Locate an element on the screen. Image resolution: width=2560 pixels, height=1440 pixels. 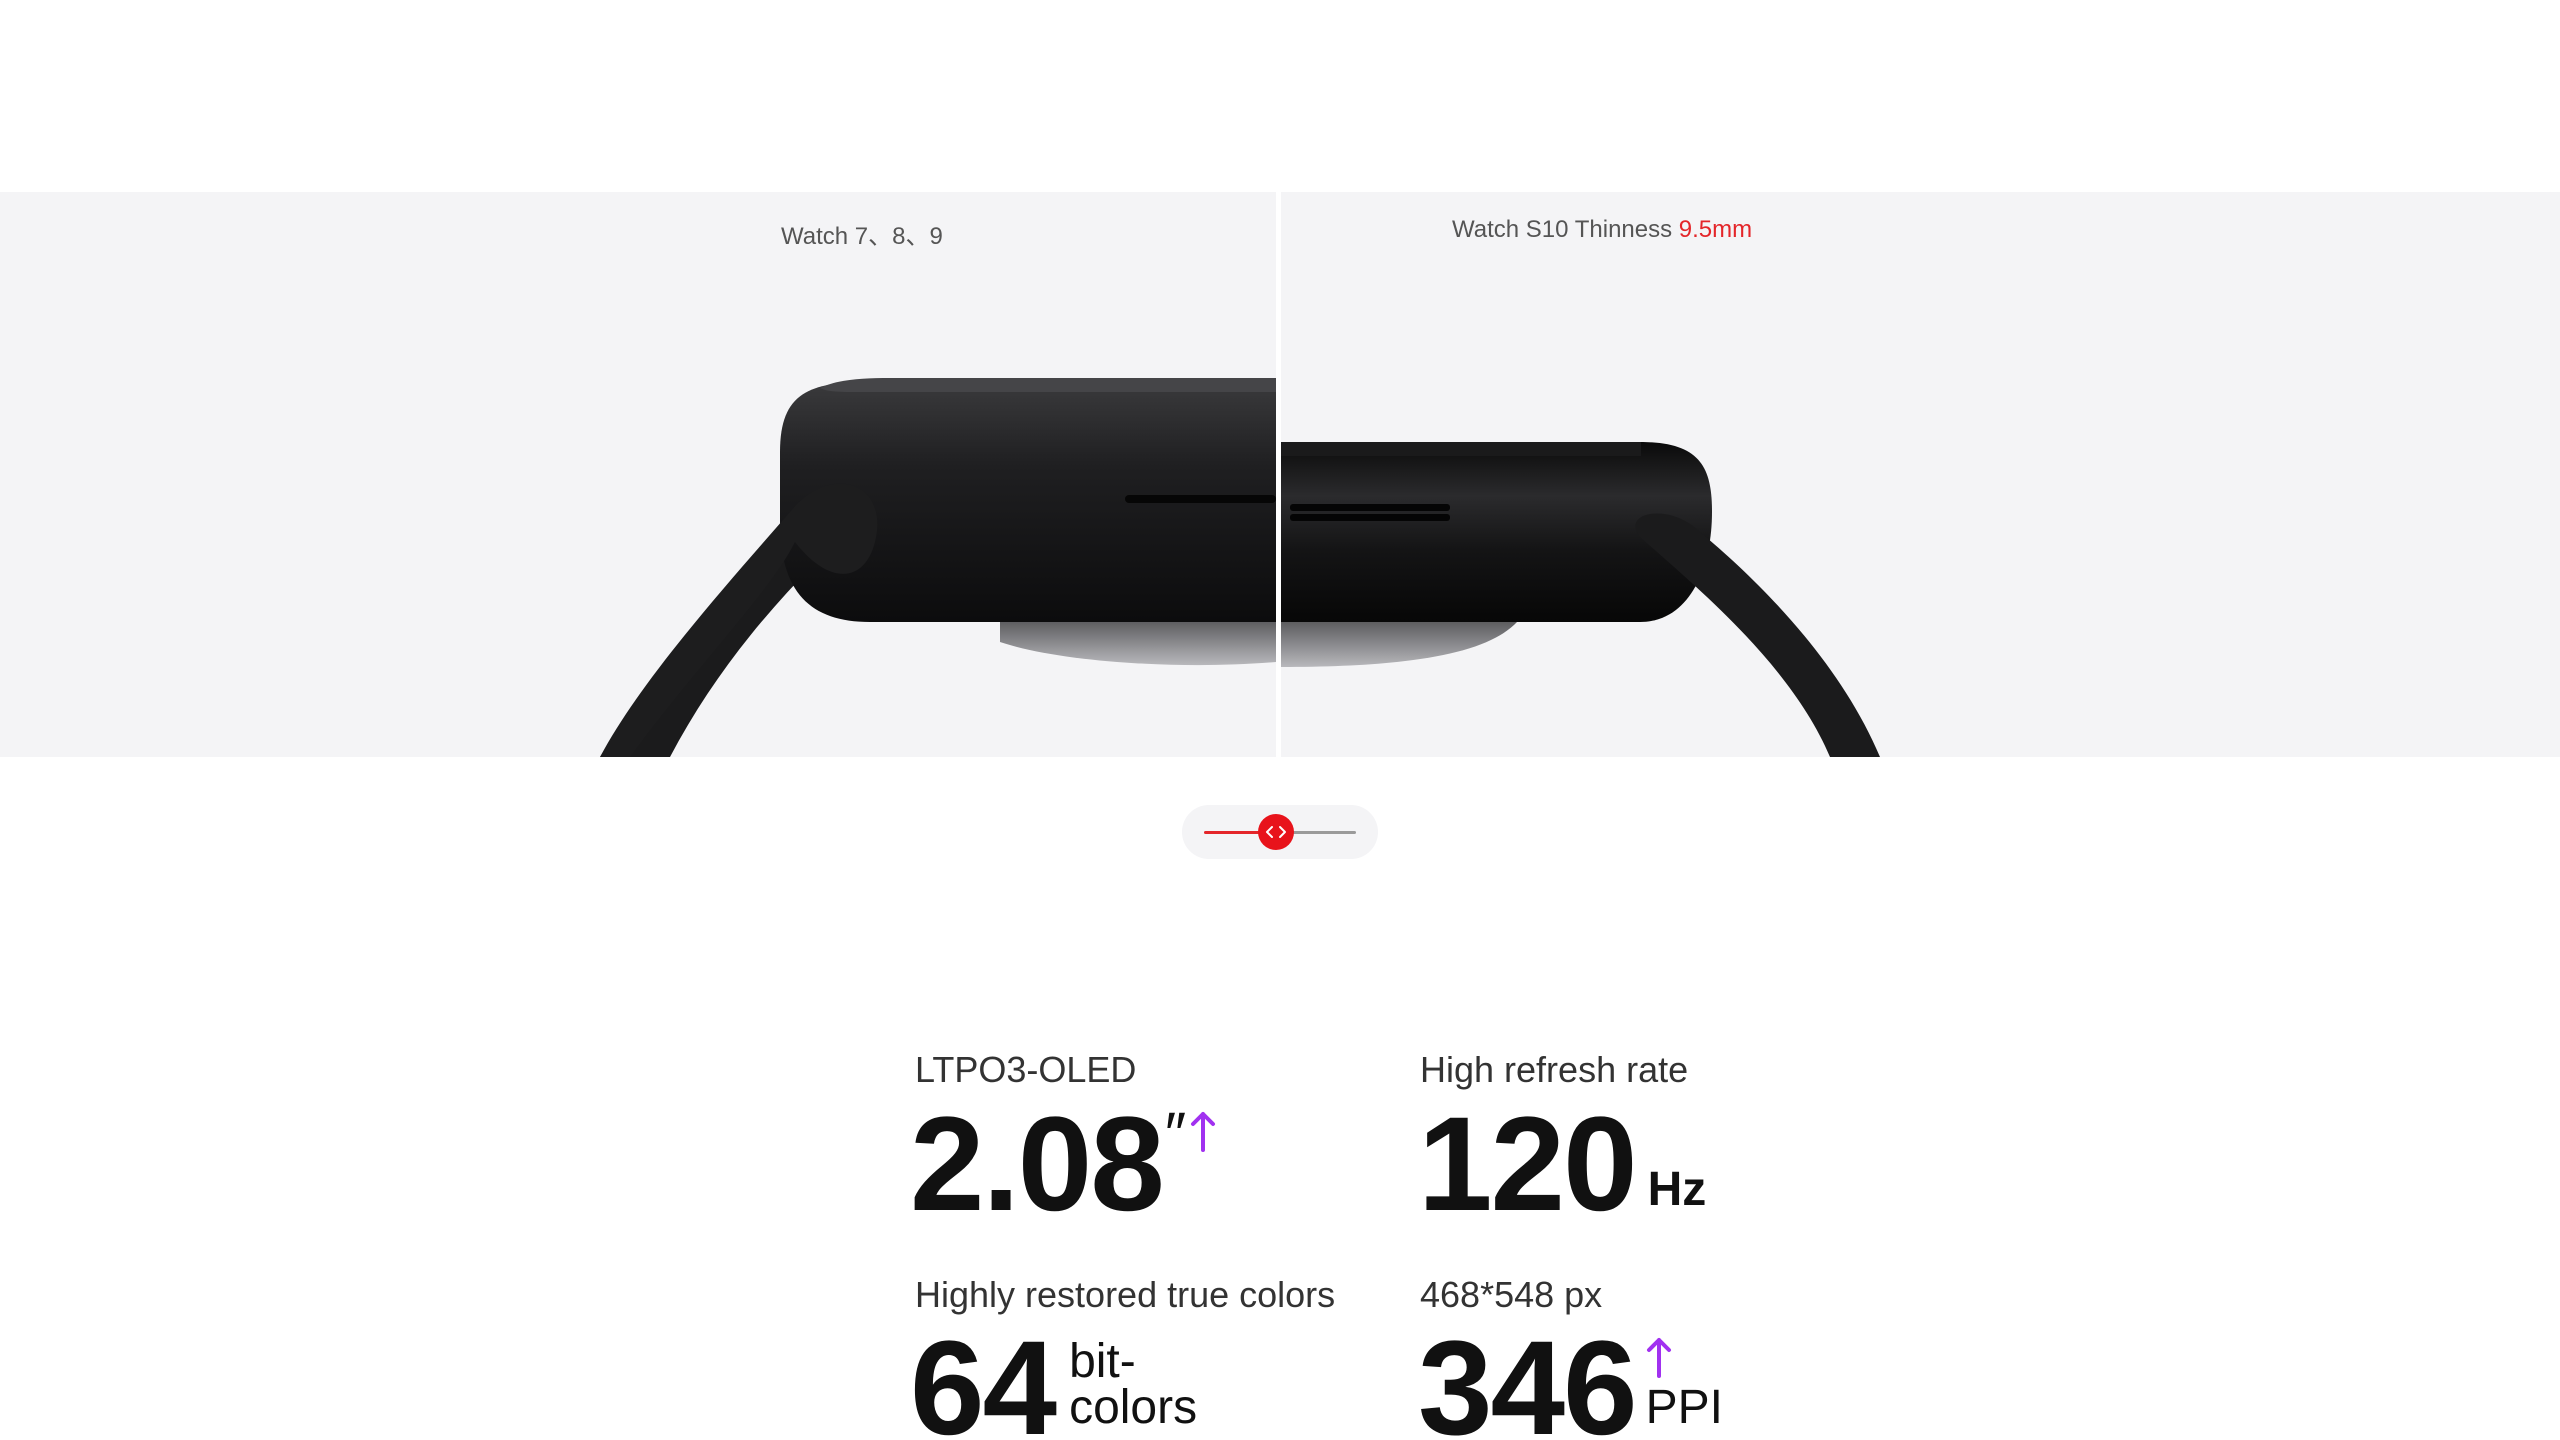
spec-display-size: LTPO3-OLED is located at coordinates (1025, 1070).